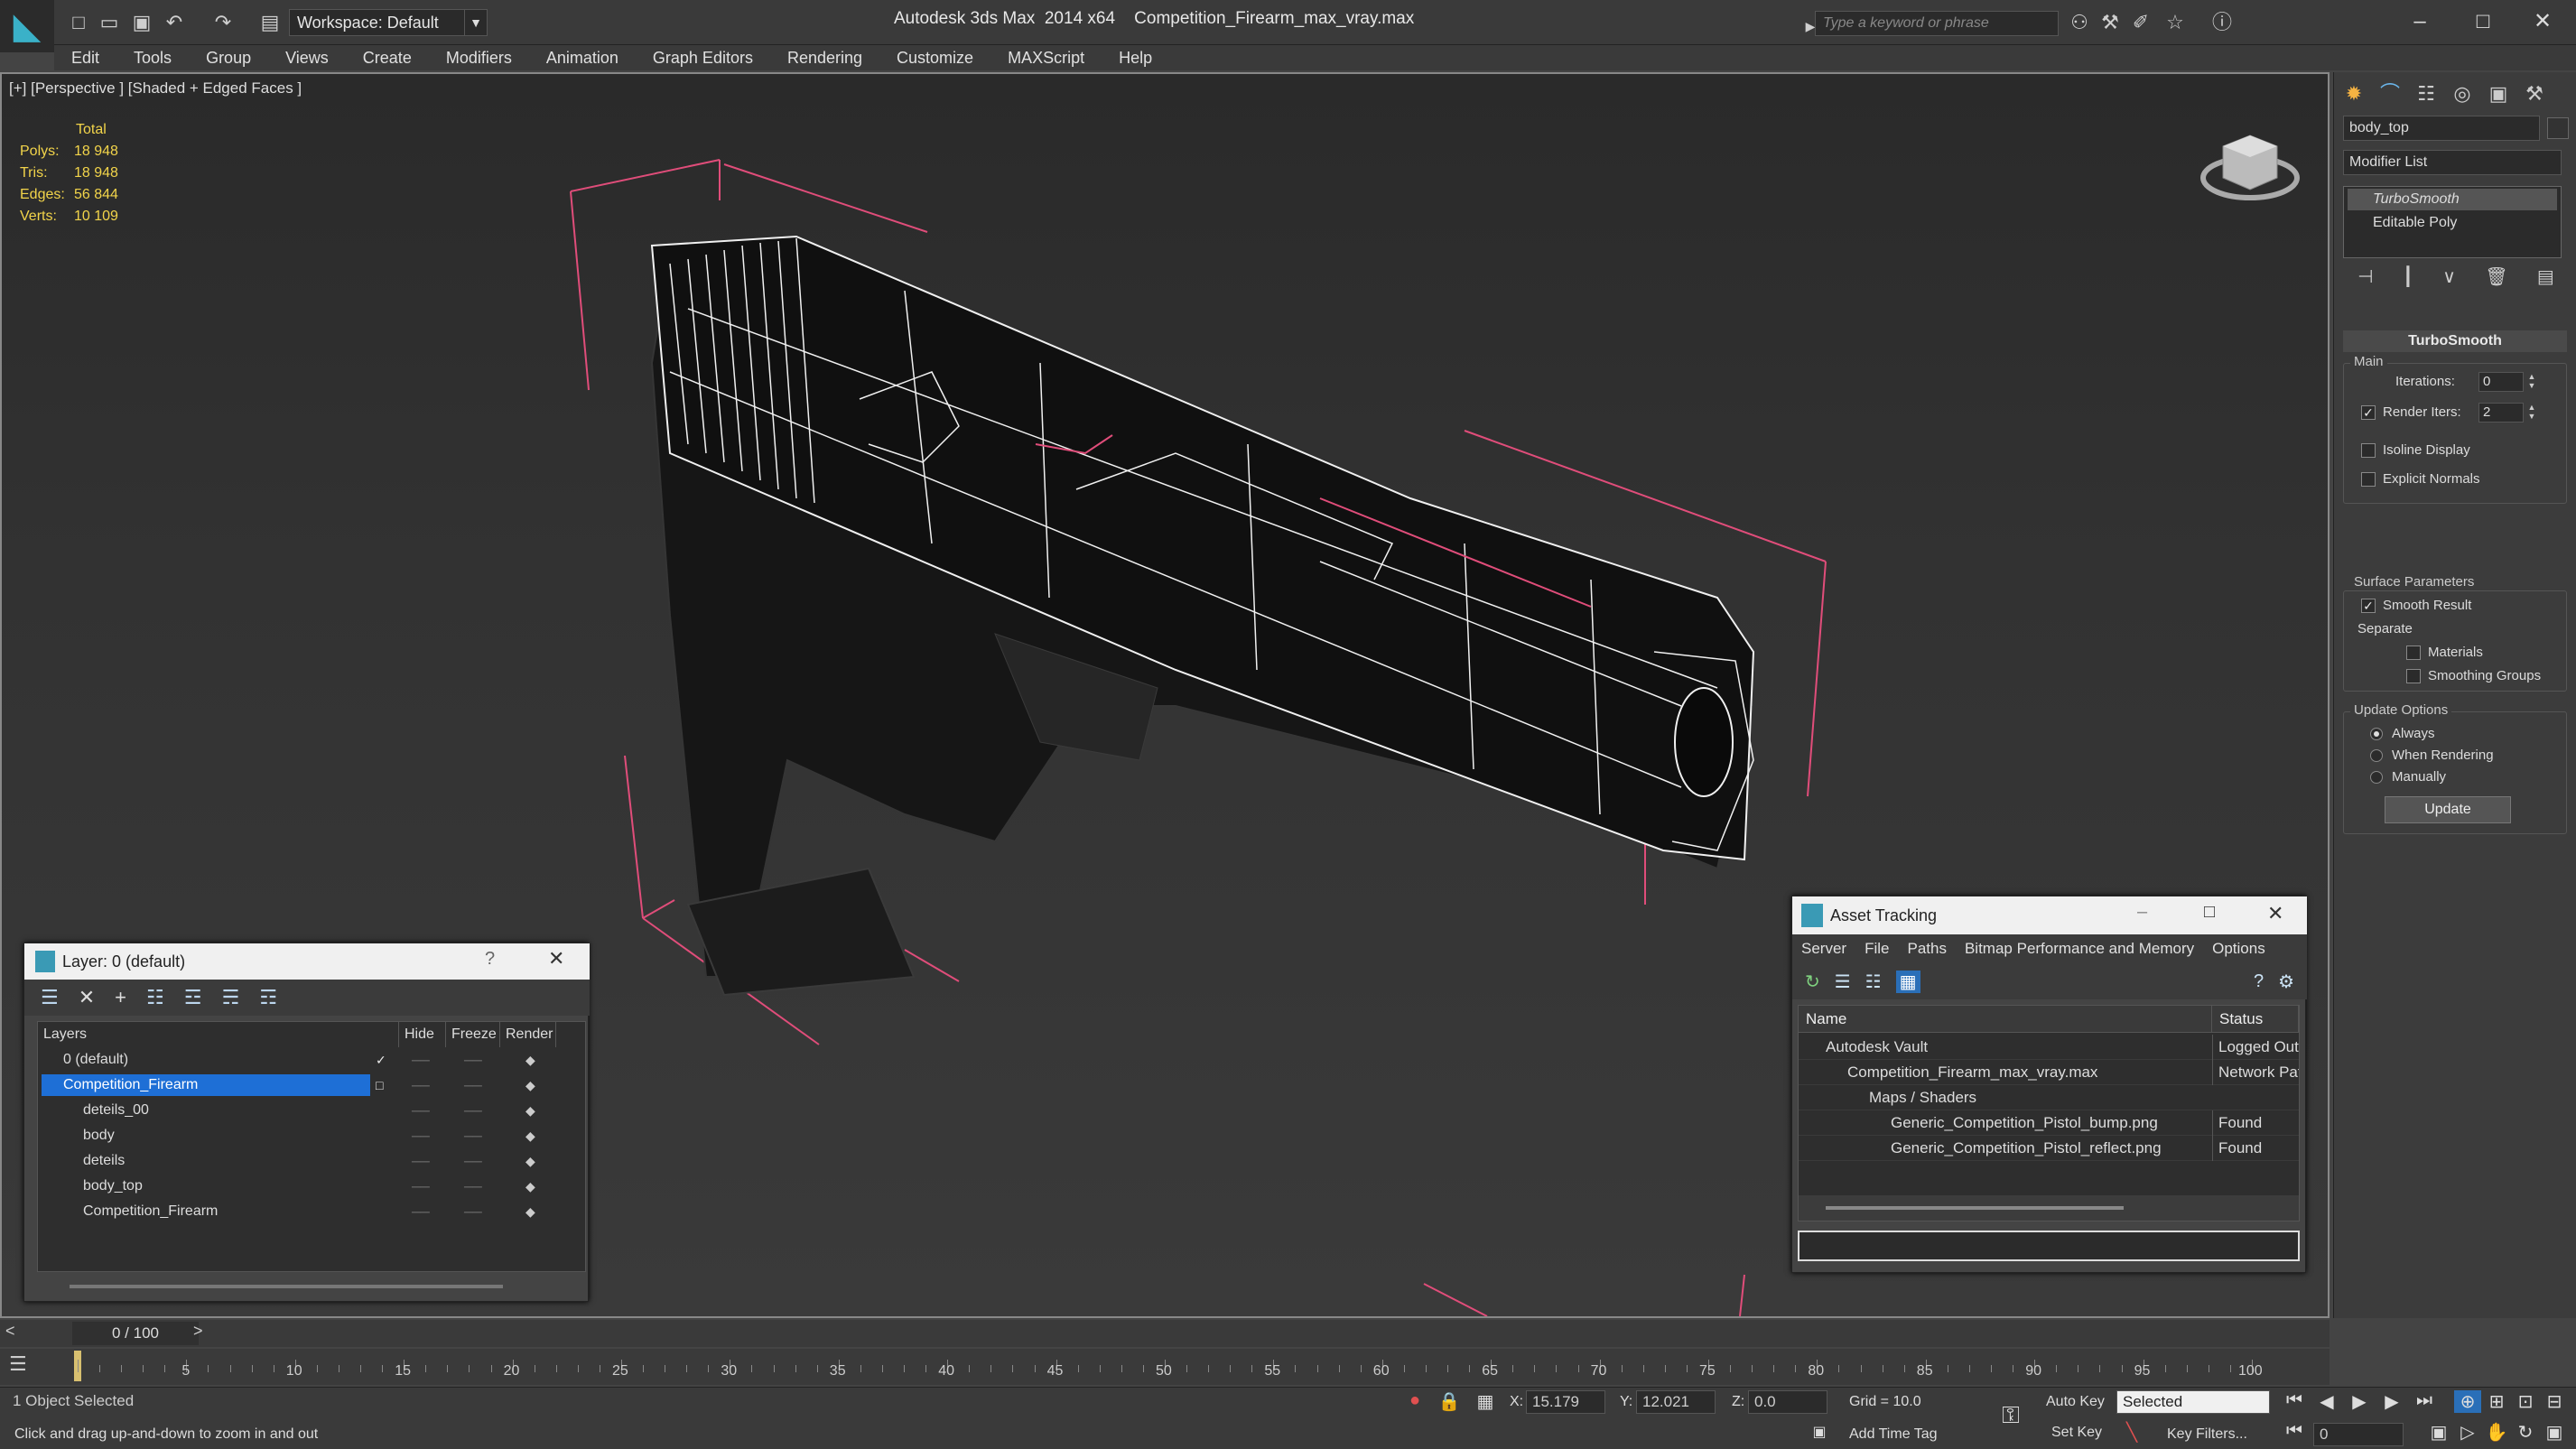 The width and height of the screenshot is (2576, 1449). What do you see at coordinates (85, 57) in the screenshot?
I see `menu-edit: Edit` at bounding box center [85, 57].